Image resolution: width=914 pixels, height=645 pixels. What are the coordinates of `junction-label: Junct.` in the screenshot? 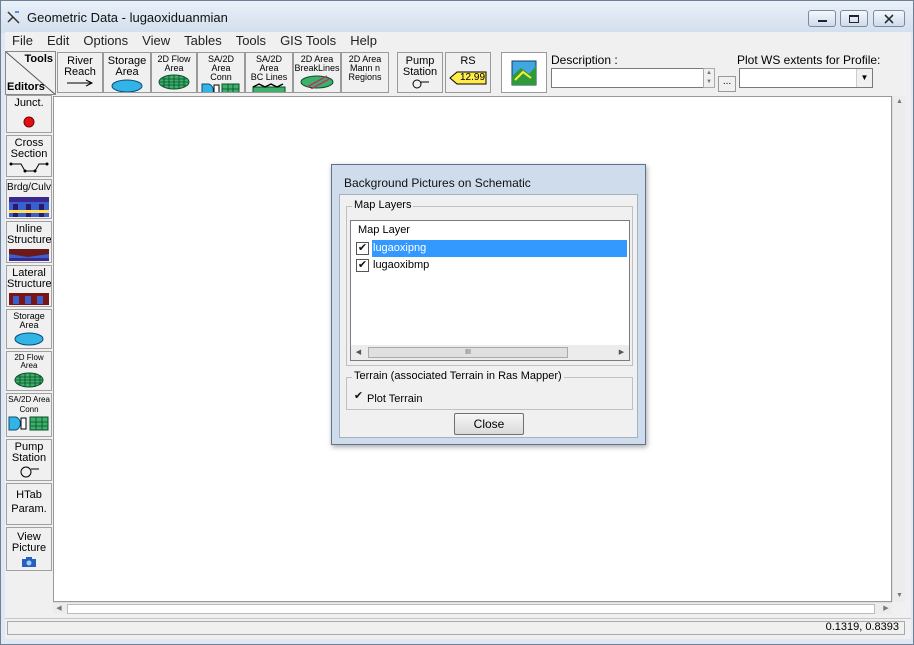 It's located at (29, 103).